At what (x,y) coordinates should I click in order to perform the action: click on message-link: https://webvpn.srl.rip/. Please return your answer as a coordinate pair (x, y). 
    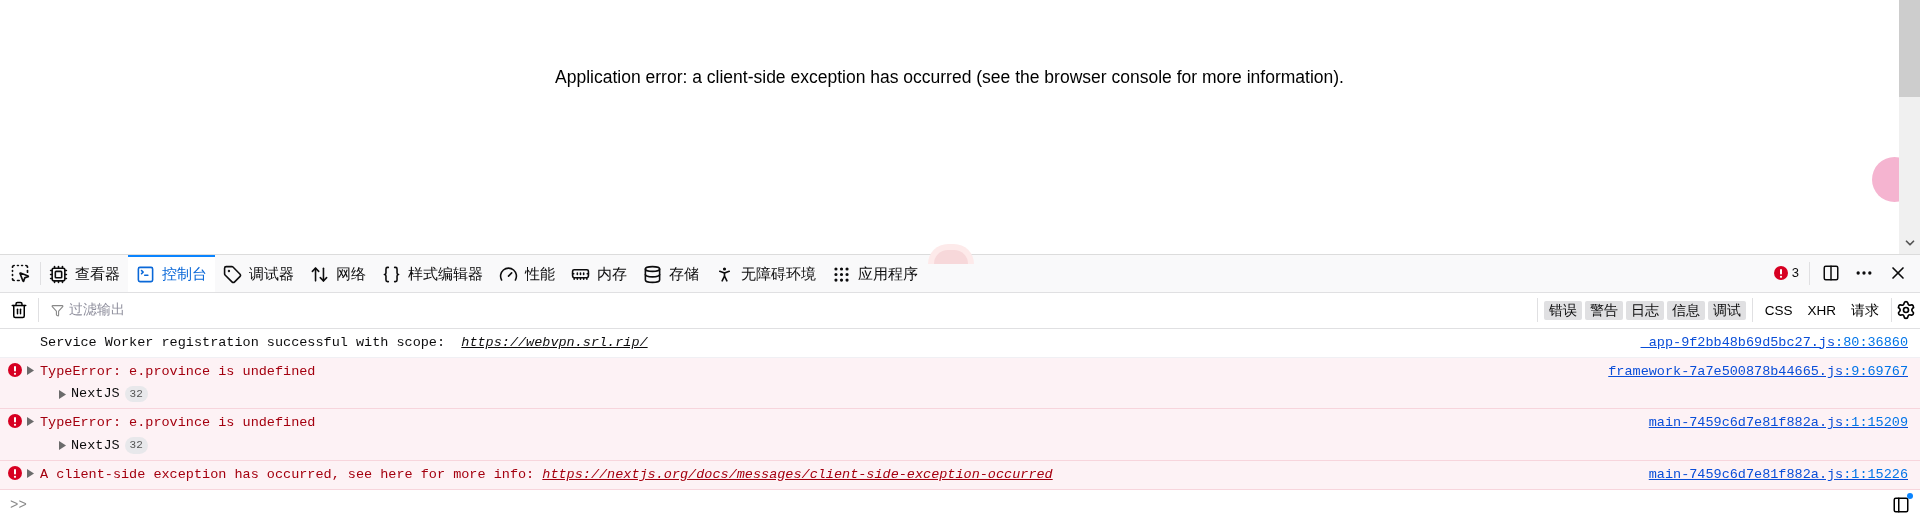
    Looking at the image, I should click on (554, 342).